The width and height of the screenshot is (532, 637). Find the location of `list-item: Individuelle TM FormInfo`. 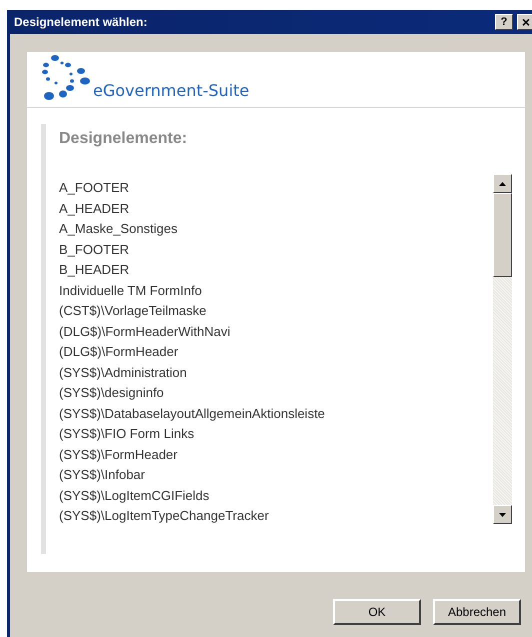

list-item: Individuelle TM FormInfo is located at coordinates (276, 290).